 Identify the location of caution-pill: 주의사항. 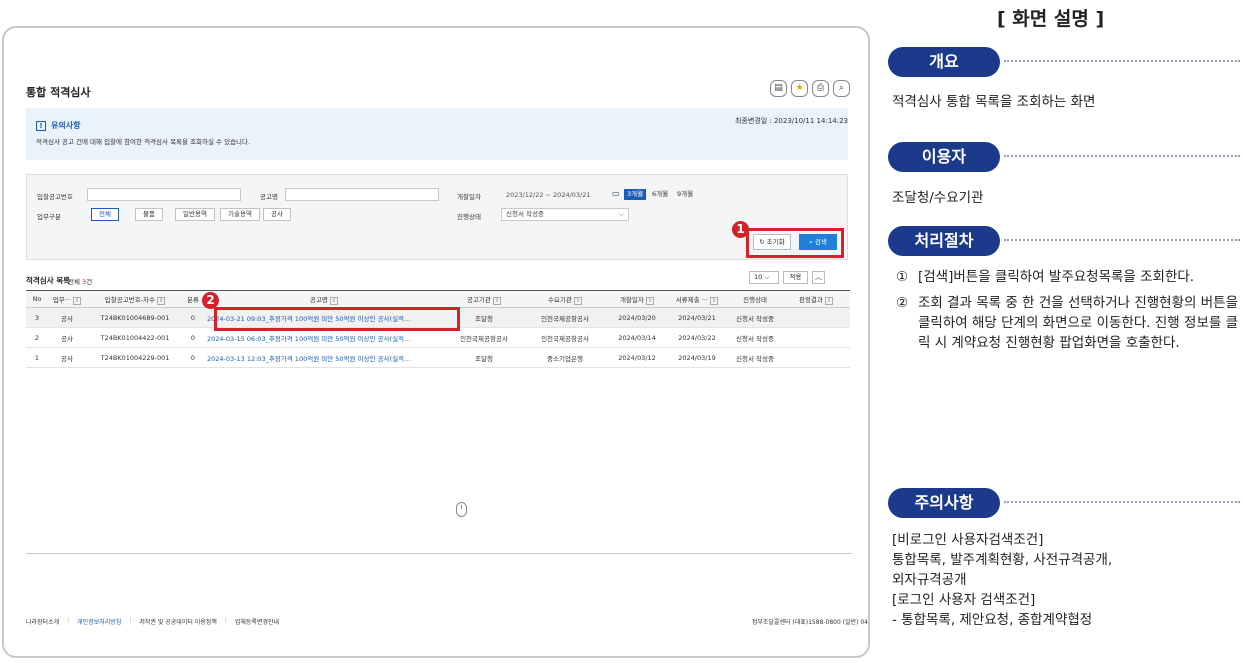
(944, 503).